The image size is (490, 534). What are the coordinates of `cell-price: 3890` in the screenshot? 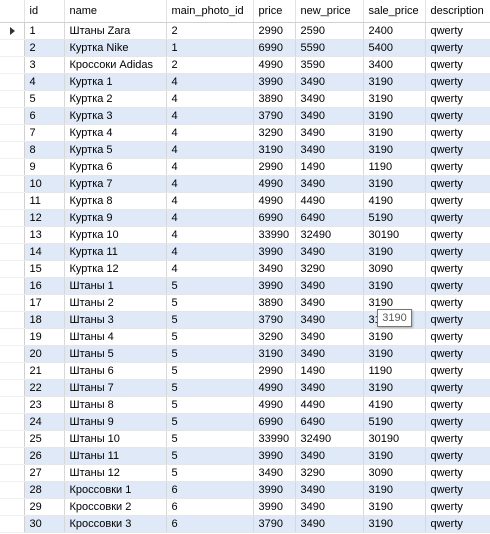 It's located at (274, 303).